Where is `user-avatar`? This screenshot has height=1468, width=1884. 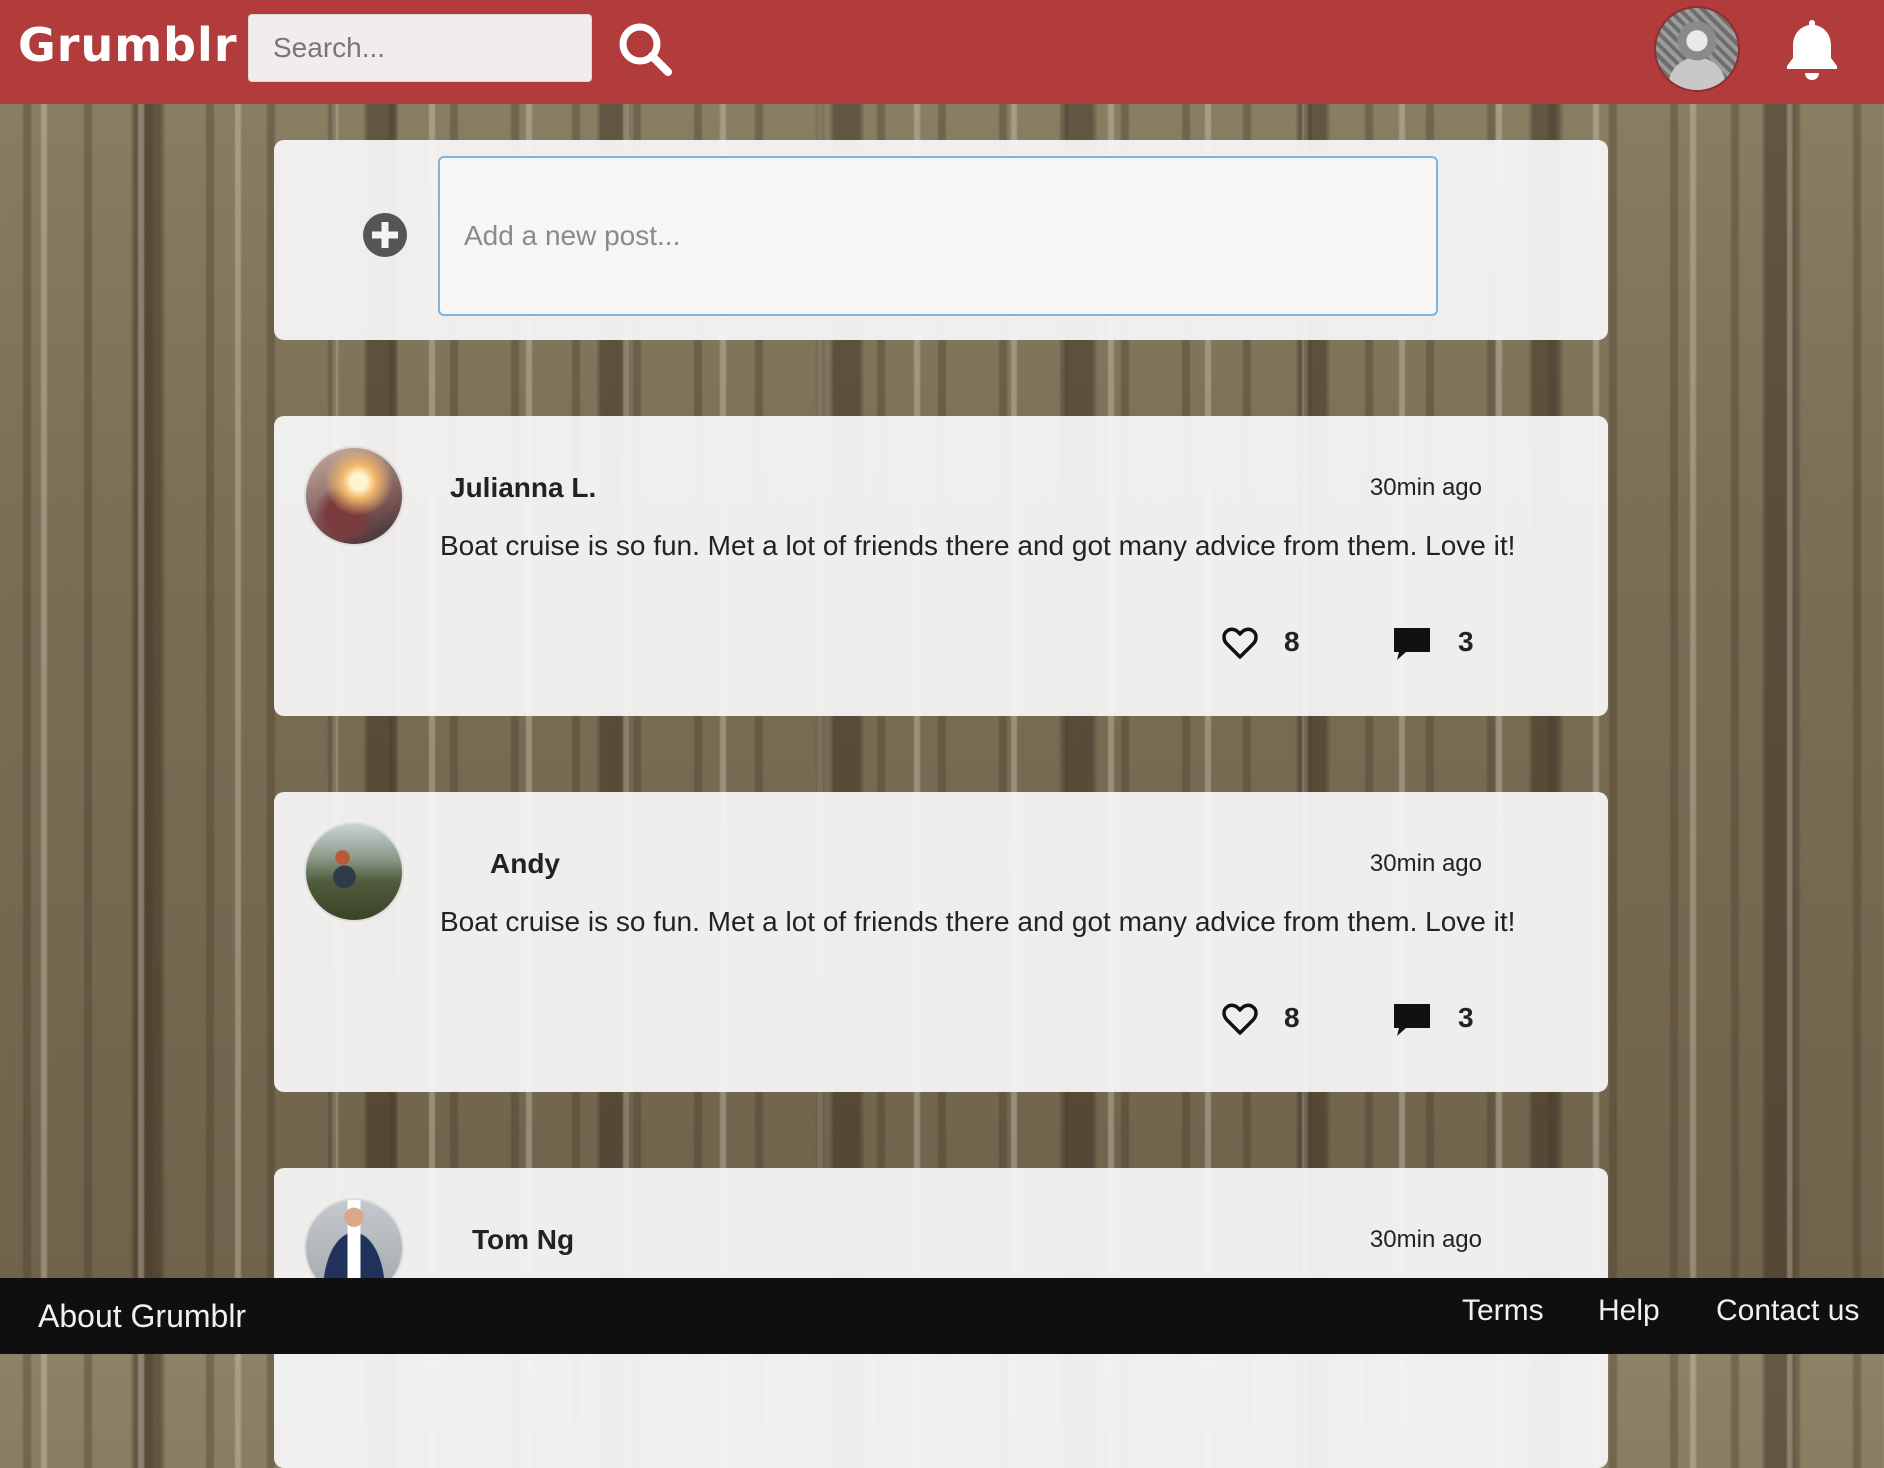 user-avatar is located at coordinates (1697, 49).